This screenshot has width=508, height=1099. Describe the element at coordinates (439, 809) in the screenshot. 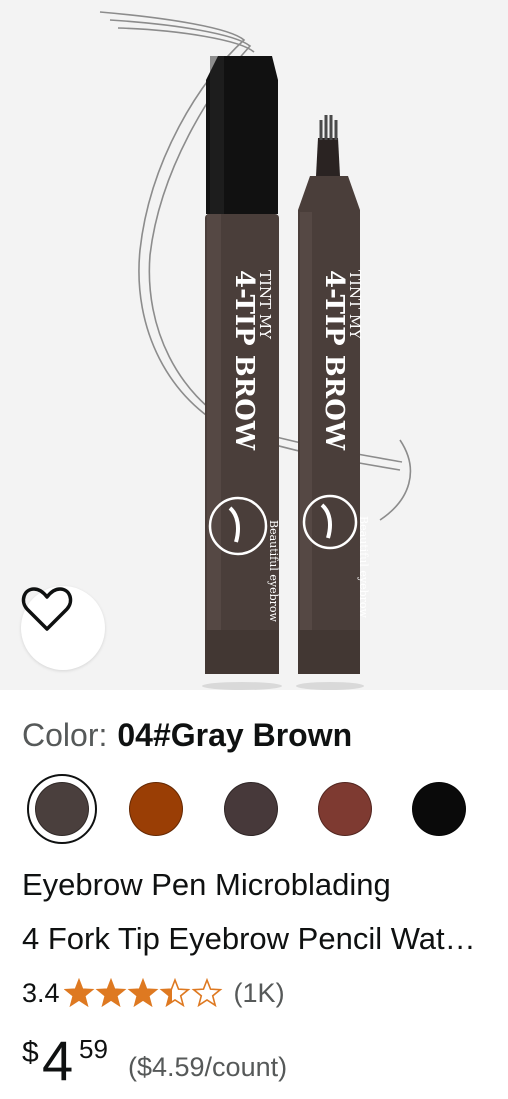

I see `color-swatch-black` at that location.